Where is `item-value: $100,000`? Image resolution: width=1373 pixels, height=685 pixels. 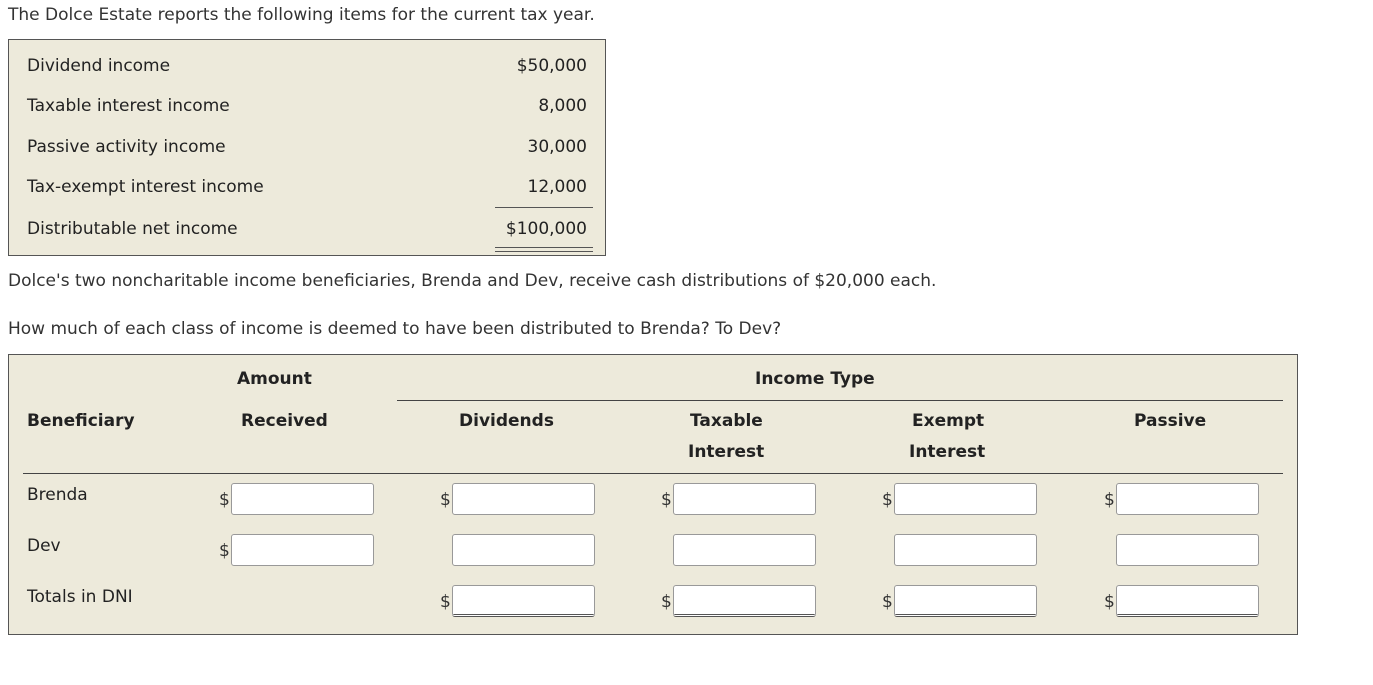
item-value: $100,000 is located at coordinates (546, 229).